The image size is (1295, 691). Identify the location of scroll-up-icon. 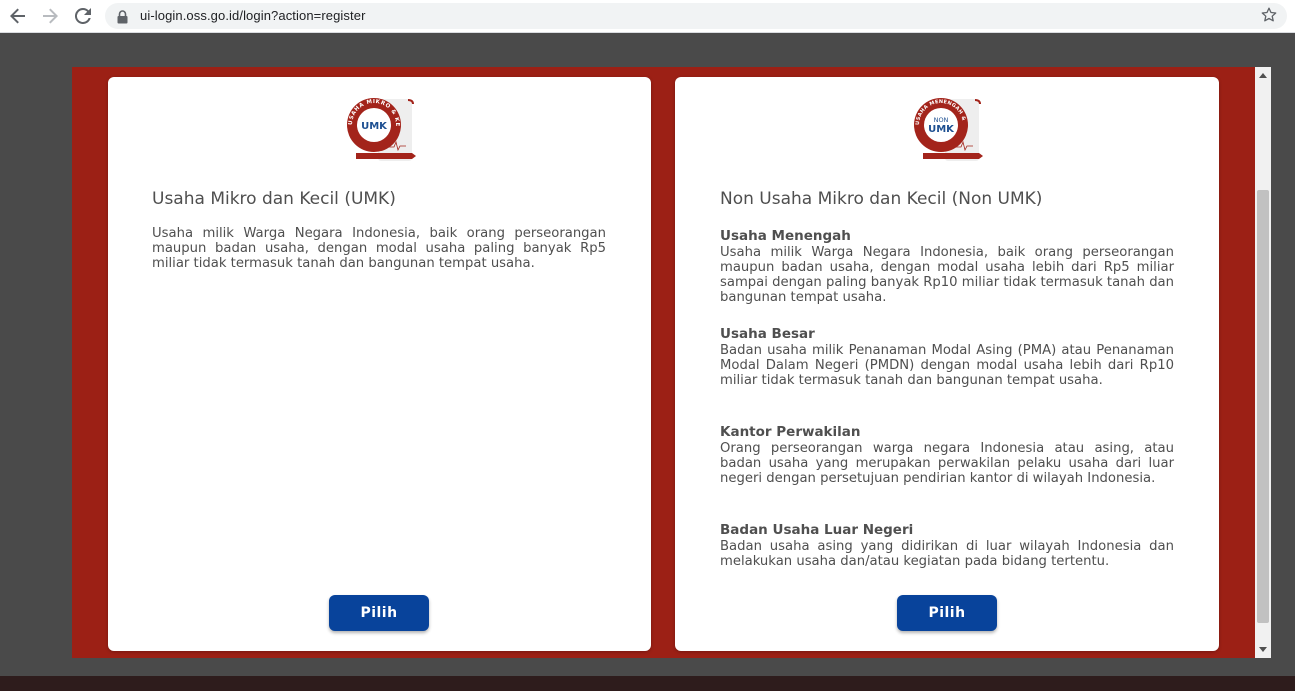
(1263, 75).